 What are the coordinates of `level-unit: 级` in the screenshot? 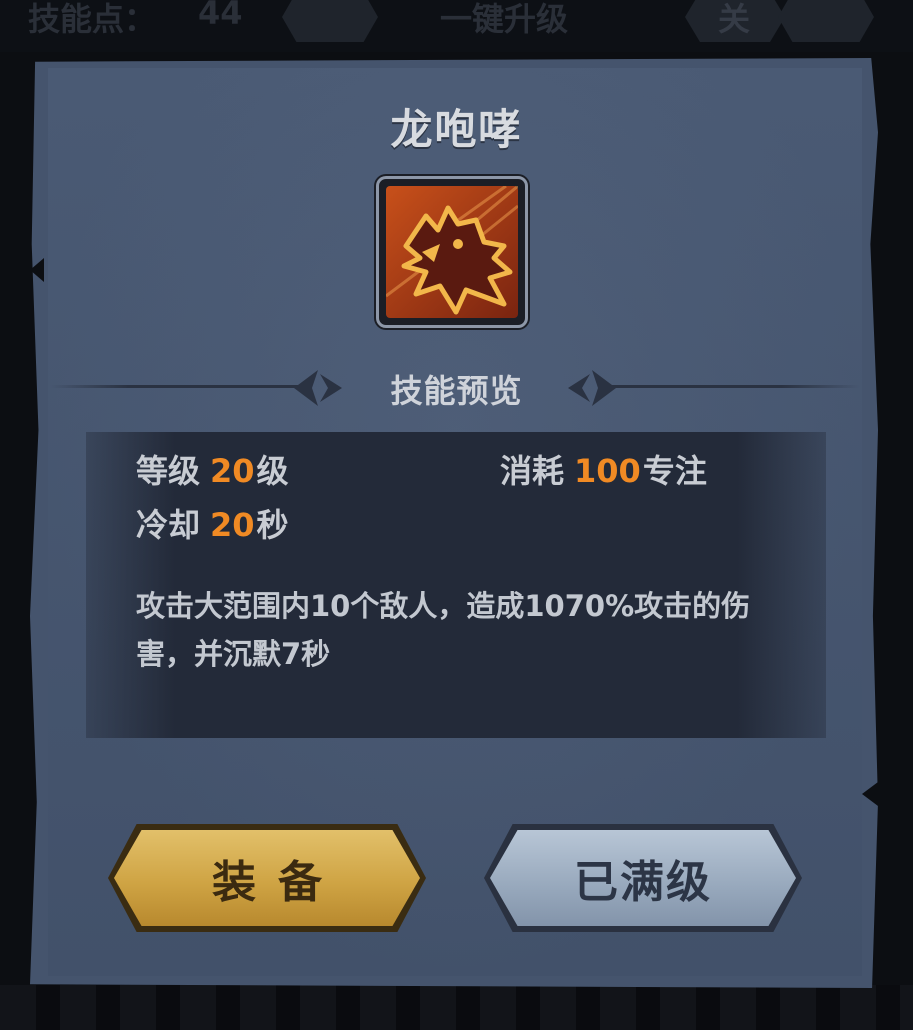 It's located at (272, 471).